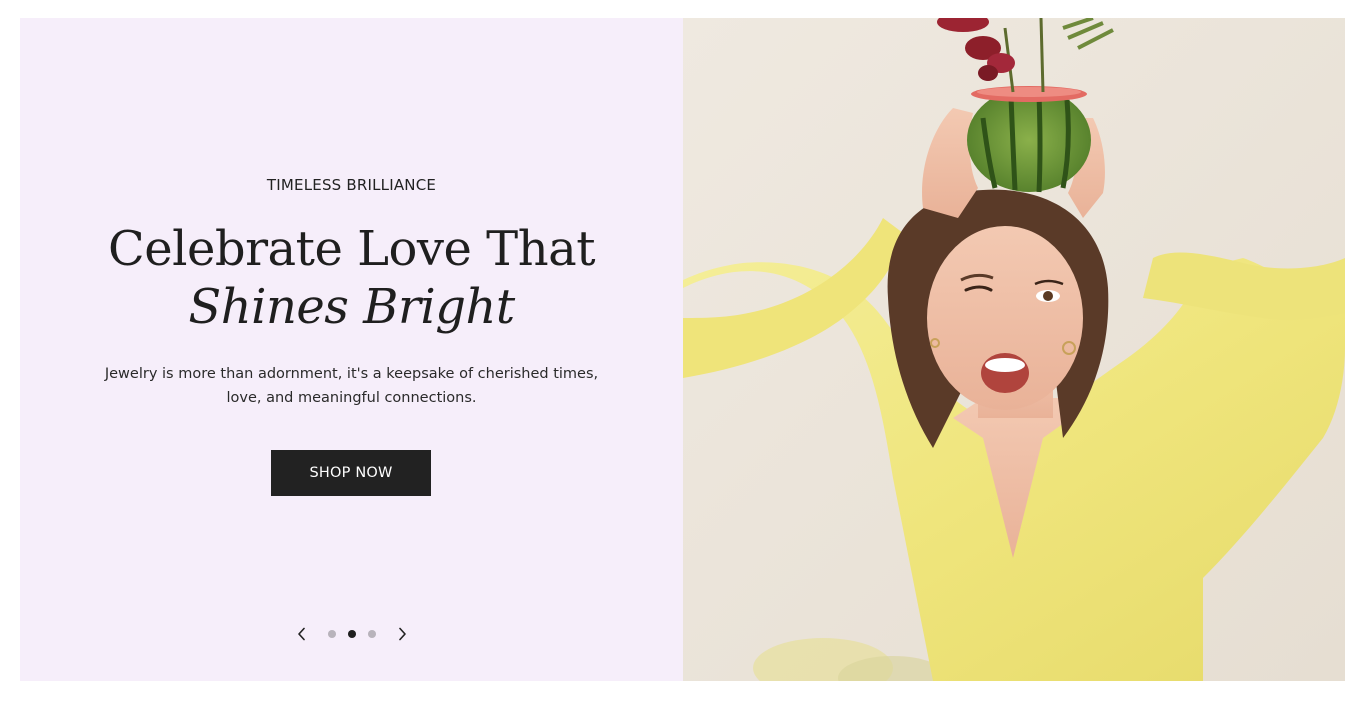  What do you see at coordinates (351, 307) in the screenshot?
I see `hero-headline-line2: Shines Bright` at bounding box center [351, 307].